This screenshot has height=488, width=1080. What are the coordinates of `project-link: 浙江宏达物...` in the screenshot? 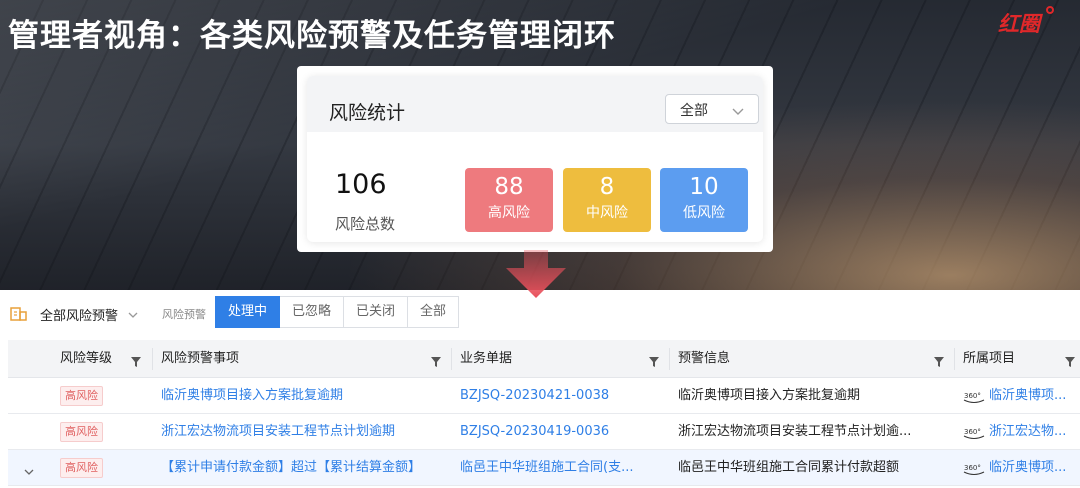 It's located at (1034, 432).